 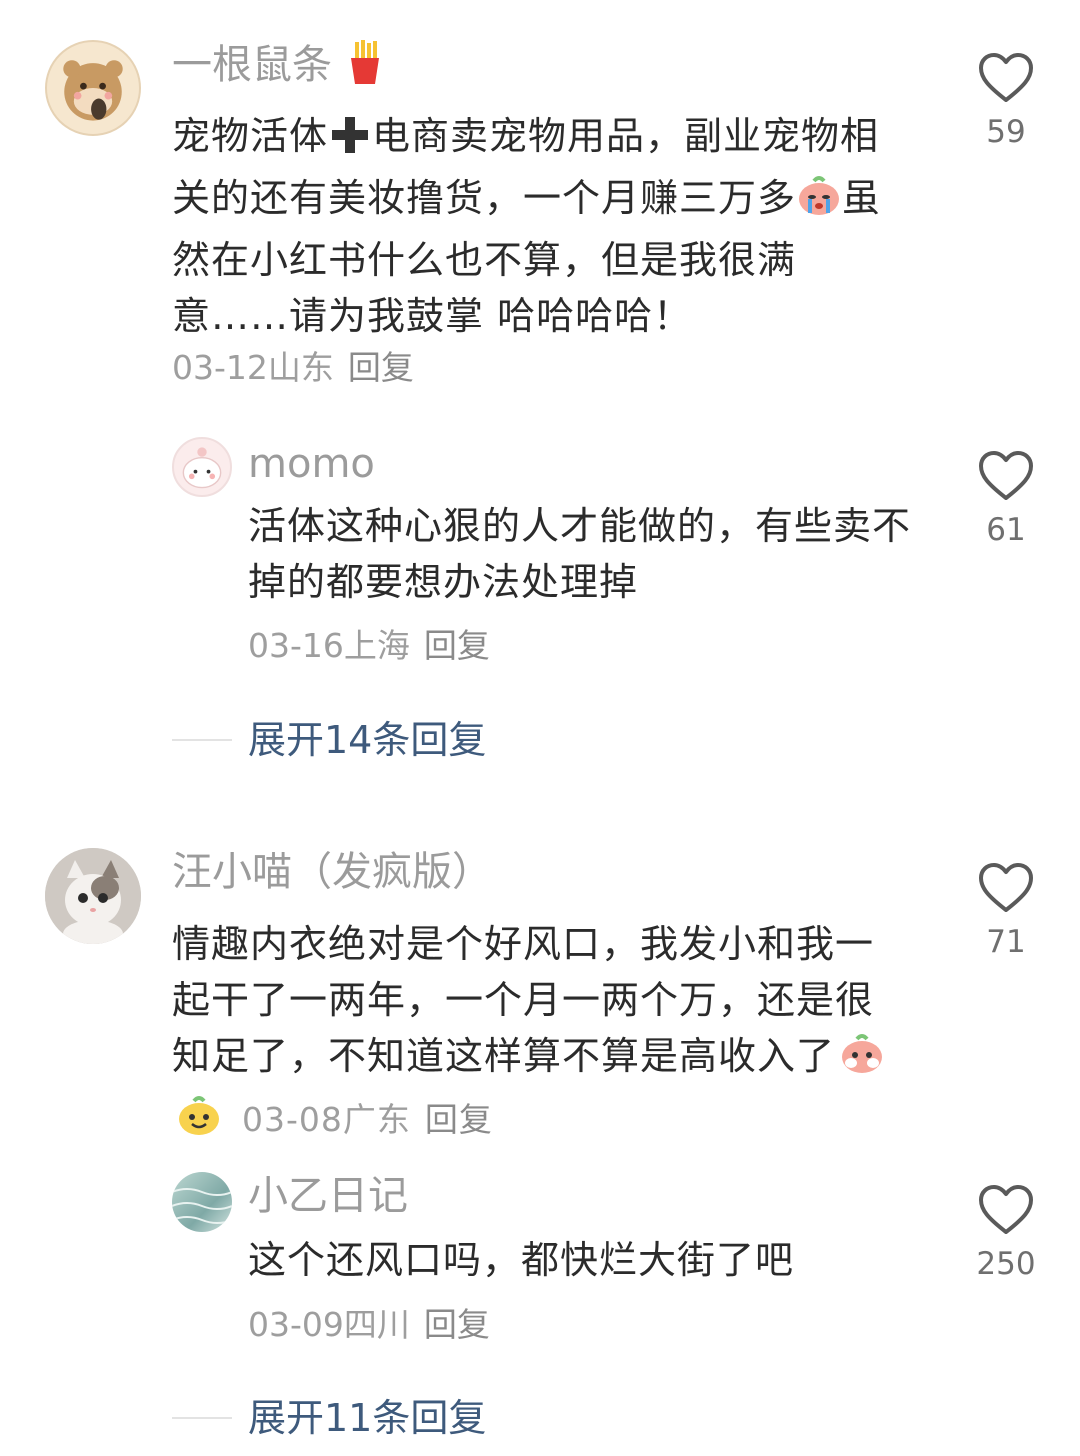 What do you see at coordinates (521, 1260) in the screenshot?
I see `reply-text: 这个还风口吗，都快烂大街了吧` at bounding box center [521, 1260].